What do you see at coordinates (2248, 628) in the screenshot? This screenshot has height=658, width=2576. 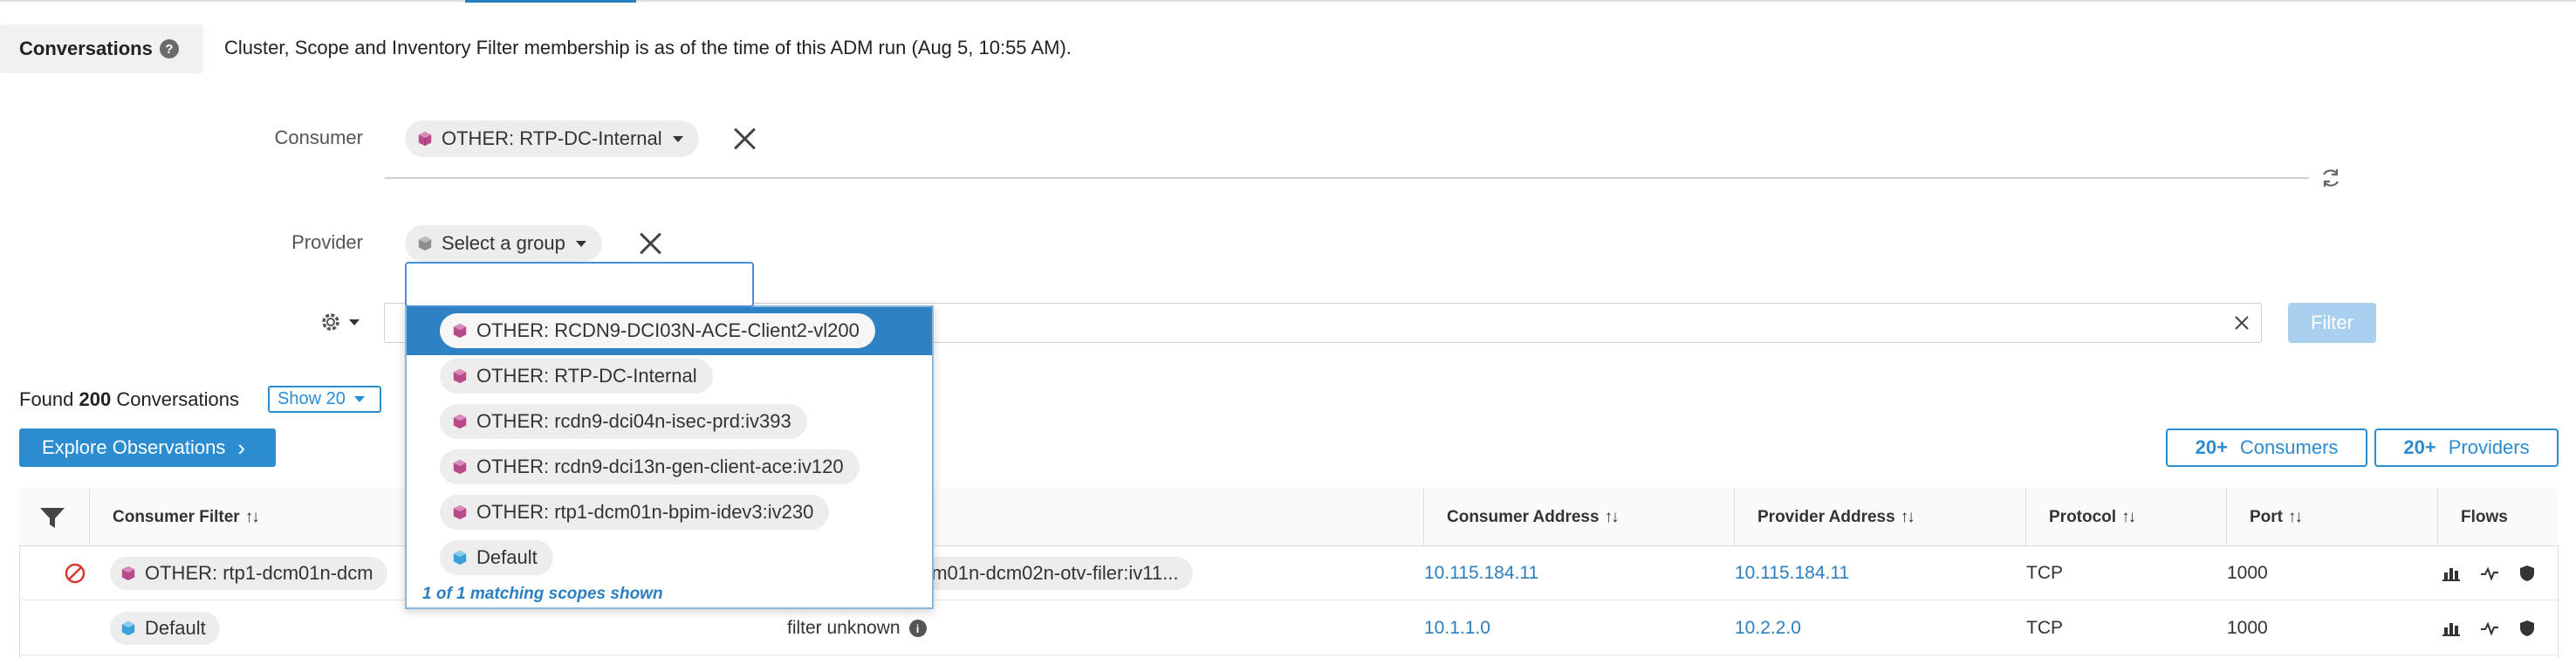 I see `port-value: 1000` at bounding box center [2248, 628].